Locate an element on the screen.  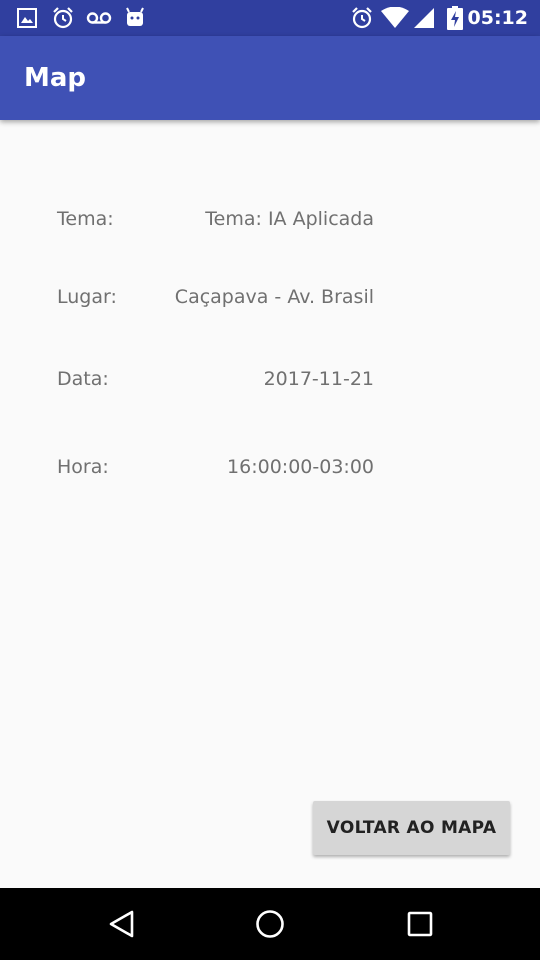
data-value: 2017-11-21 is located at coordinates (318, 379).